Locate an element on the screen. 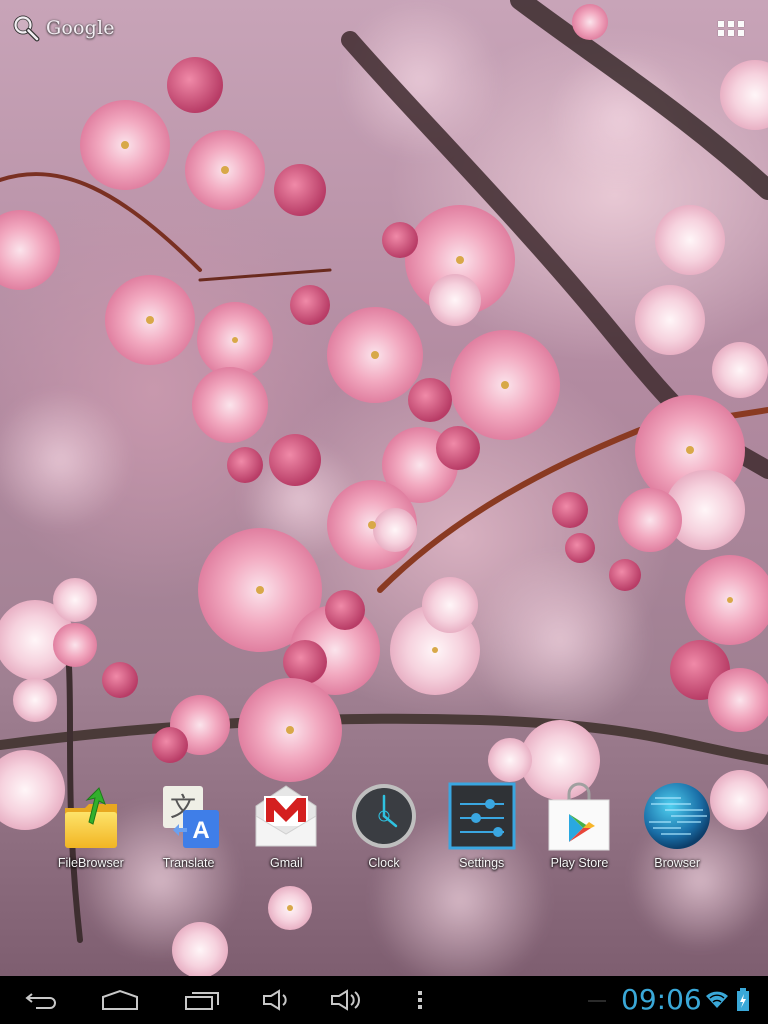 The width and height of the screenshot is (768, 1024). home-button is located at coordinates (120, 1000).